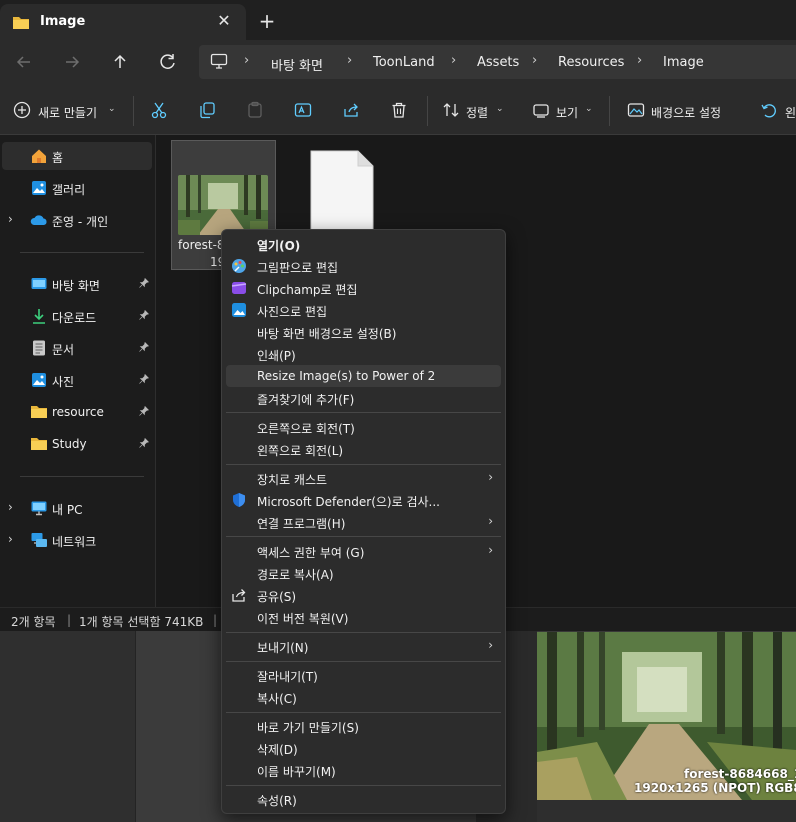 The image size is (796, 822). What do you see at coordinates (351, 110) in the screenshot?
I see `share-button` at bounding box center [351, 110].